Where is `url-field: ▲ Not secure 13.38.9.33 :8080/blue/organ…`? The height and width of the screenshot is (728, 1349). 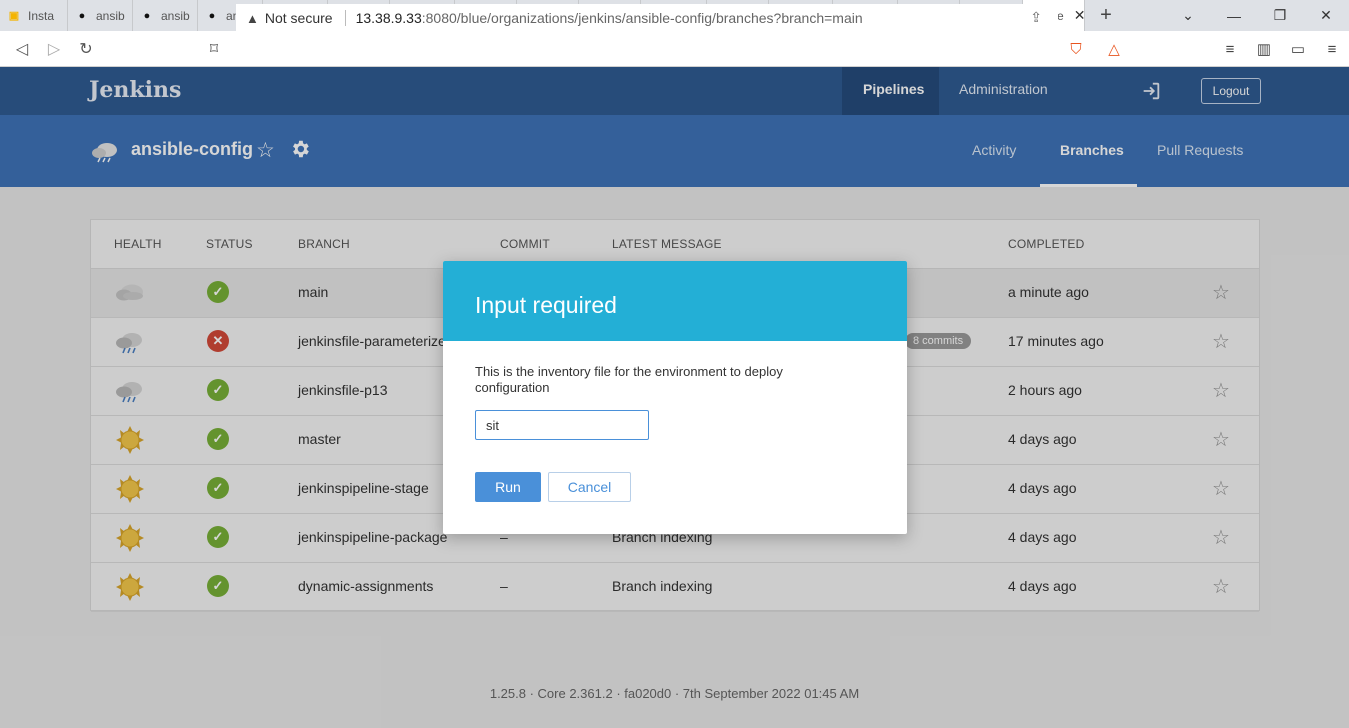
url-field: ▲ Not secure 13.38.9.33 :8080/blue/organ… is located at coordinates (647, 18).